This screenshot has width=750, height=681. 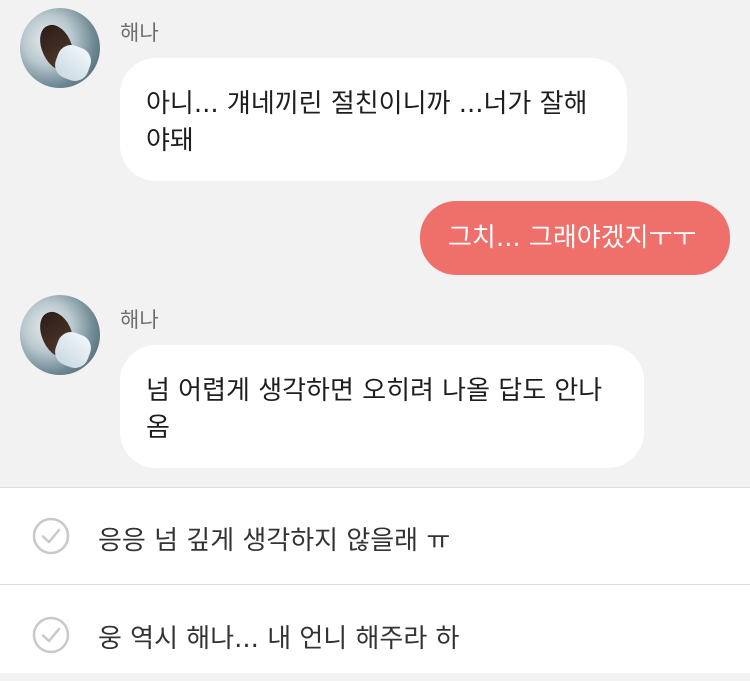 I want to click on message-text-line: 아니... 걔네끼린 절친이니까 ...너가 잘해, so click(x=367, y=104).